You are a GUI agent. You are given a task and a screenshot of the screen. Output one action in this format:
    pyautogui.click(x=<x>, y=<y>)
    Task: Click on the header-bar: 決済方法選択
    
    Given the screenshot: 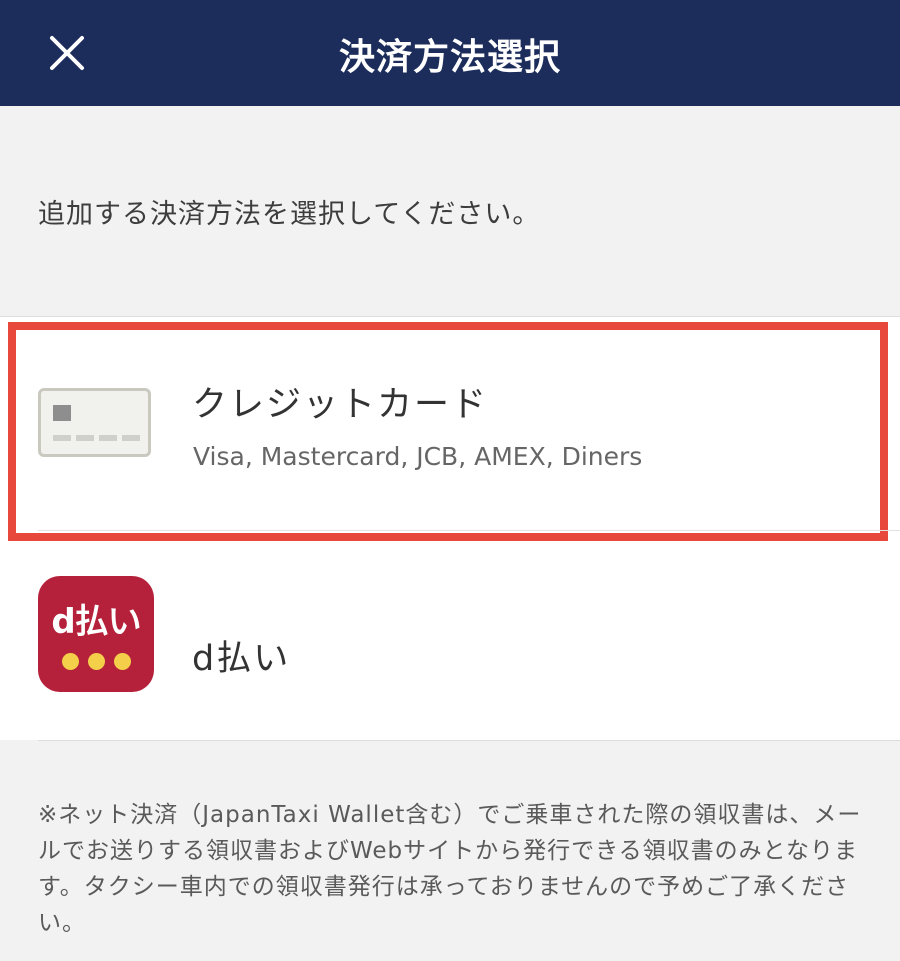 What is the action you would take?
    pyautogui.click(x=450, y=53)
    